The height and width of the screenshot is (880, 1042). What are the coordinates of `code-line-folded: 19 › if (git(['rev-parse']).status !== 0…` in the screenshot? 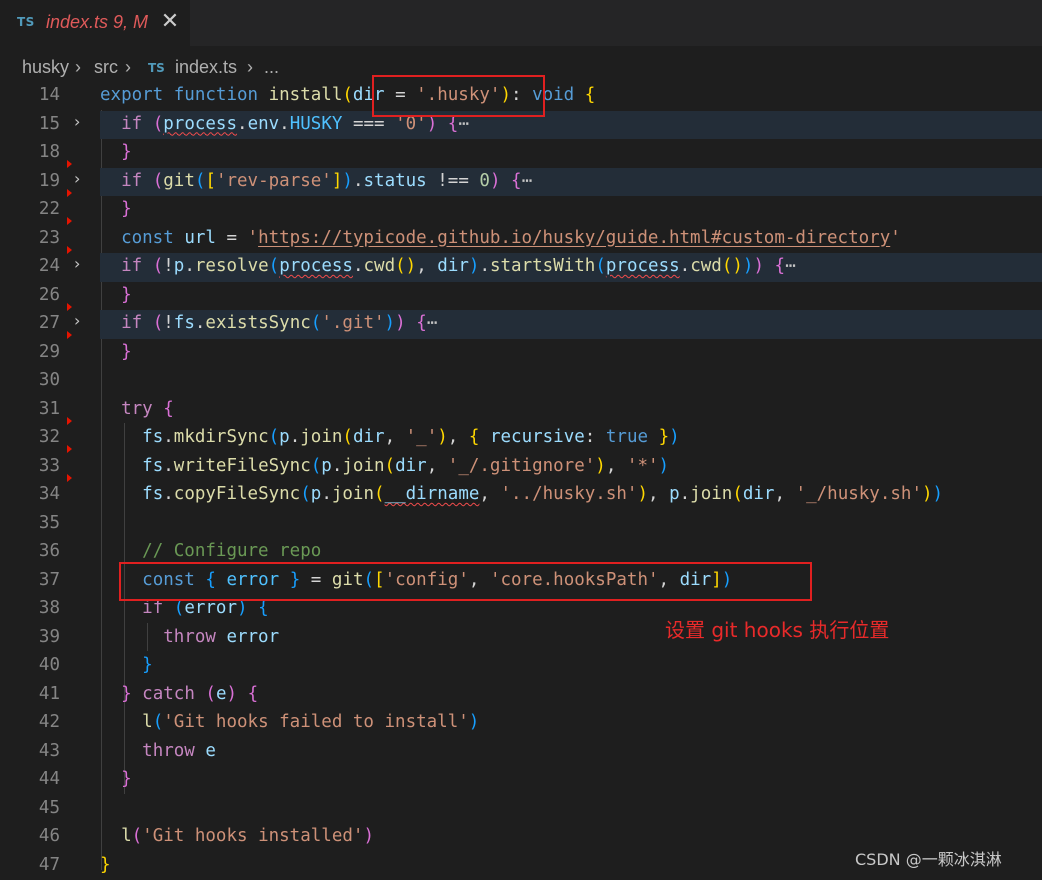 It's located at (521, 182).